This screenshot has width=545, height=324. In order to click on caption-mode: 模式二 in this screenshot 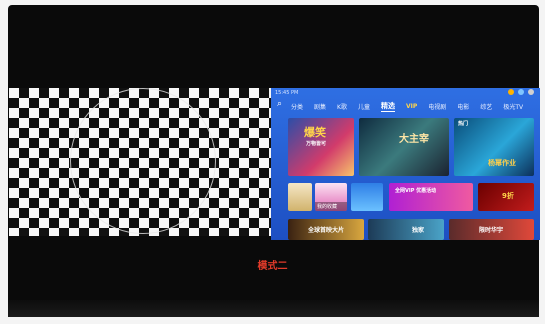, I will do `click(272, 266)`.